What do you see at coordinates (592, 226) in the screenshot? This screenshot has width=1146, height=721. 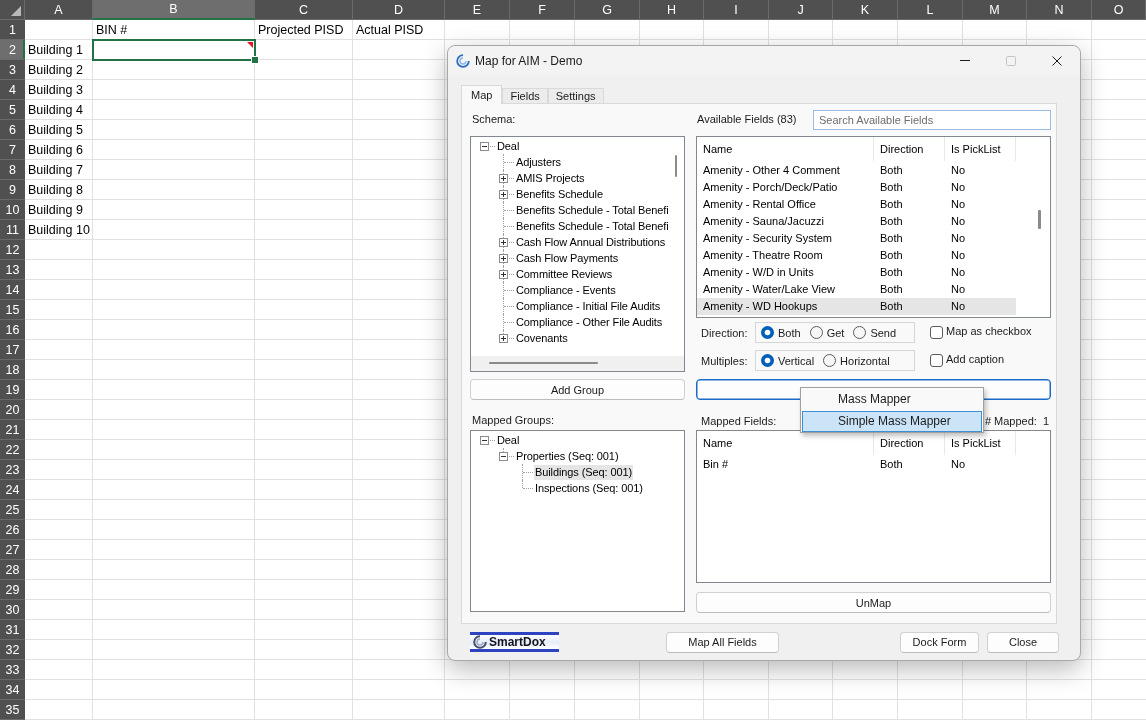 I see `tree-item: Benefits Schedule - Total Benefi` at bounding box center [592, 226].